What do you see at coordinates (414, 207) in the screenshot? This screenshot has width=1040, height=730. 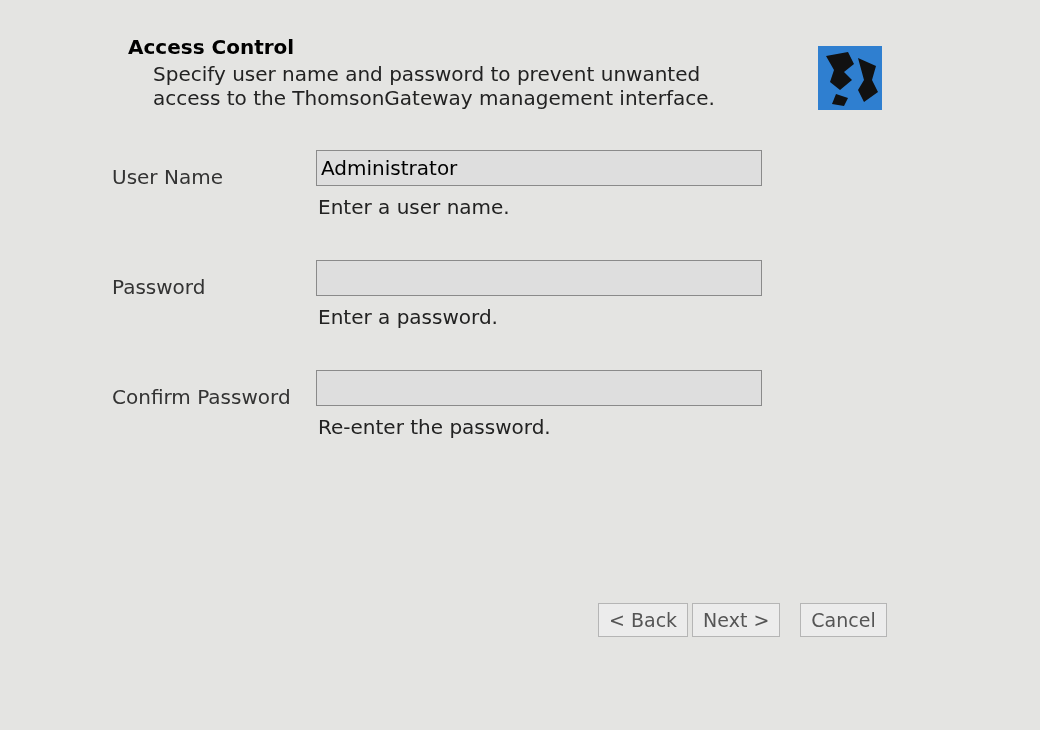 I see `field-hint: Enter a user name.` at bounding box center [414, 207].